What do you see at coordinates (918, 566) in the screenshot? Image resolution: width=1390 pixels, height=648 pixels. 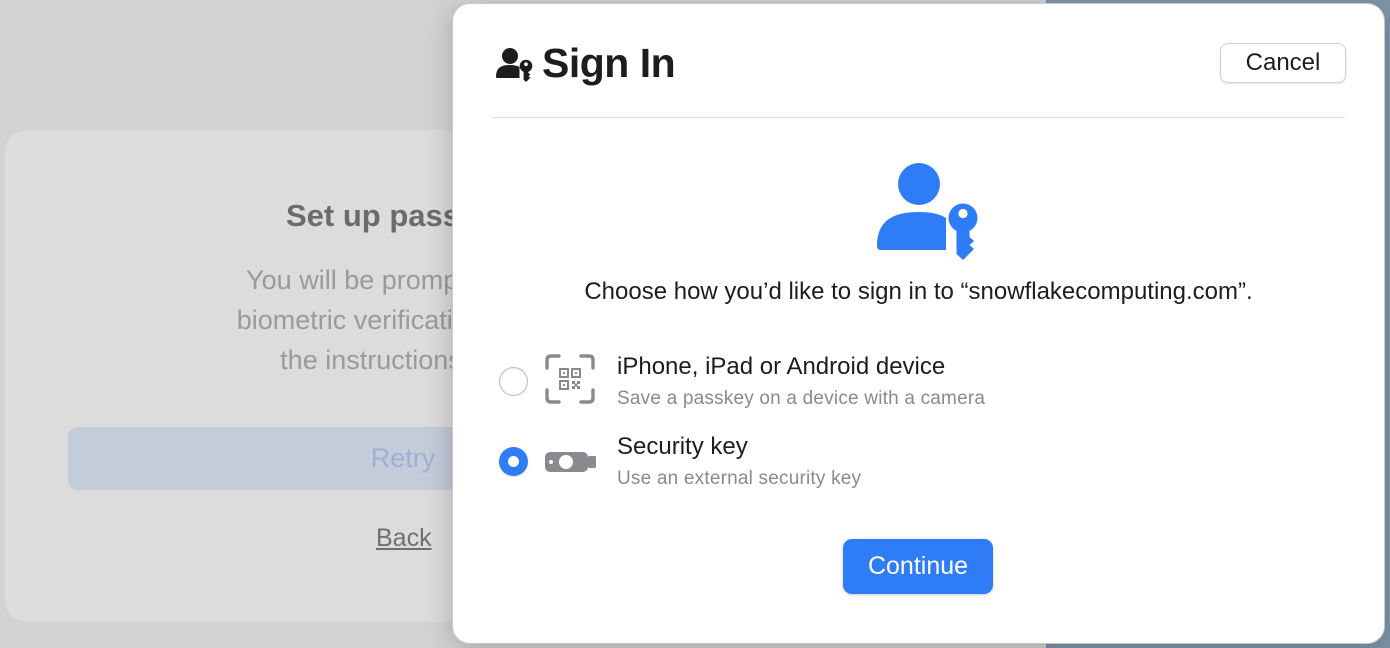 I see `continue-button: Continue` at bounding box center [918, 566].